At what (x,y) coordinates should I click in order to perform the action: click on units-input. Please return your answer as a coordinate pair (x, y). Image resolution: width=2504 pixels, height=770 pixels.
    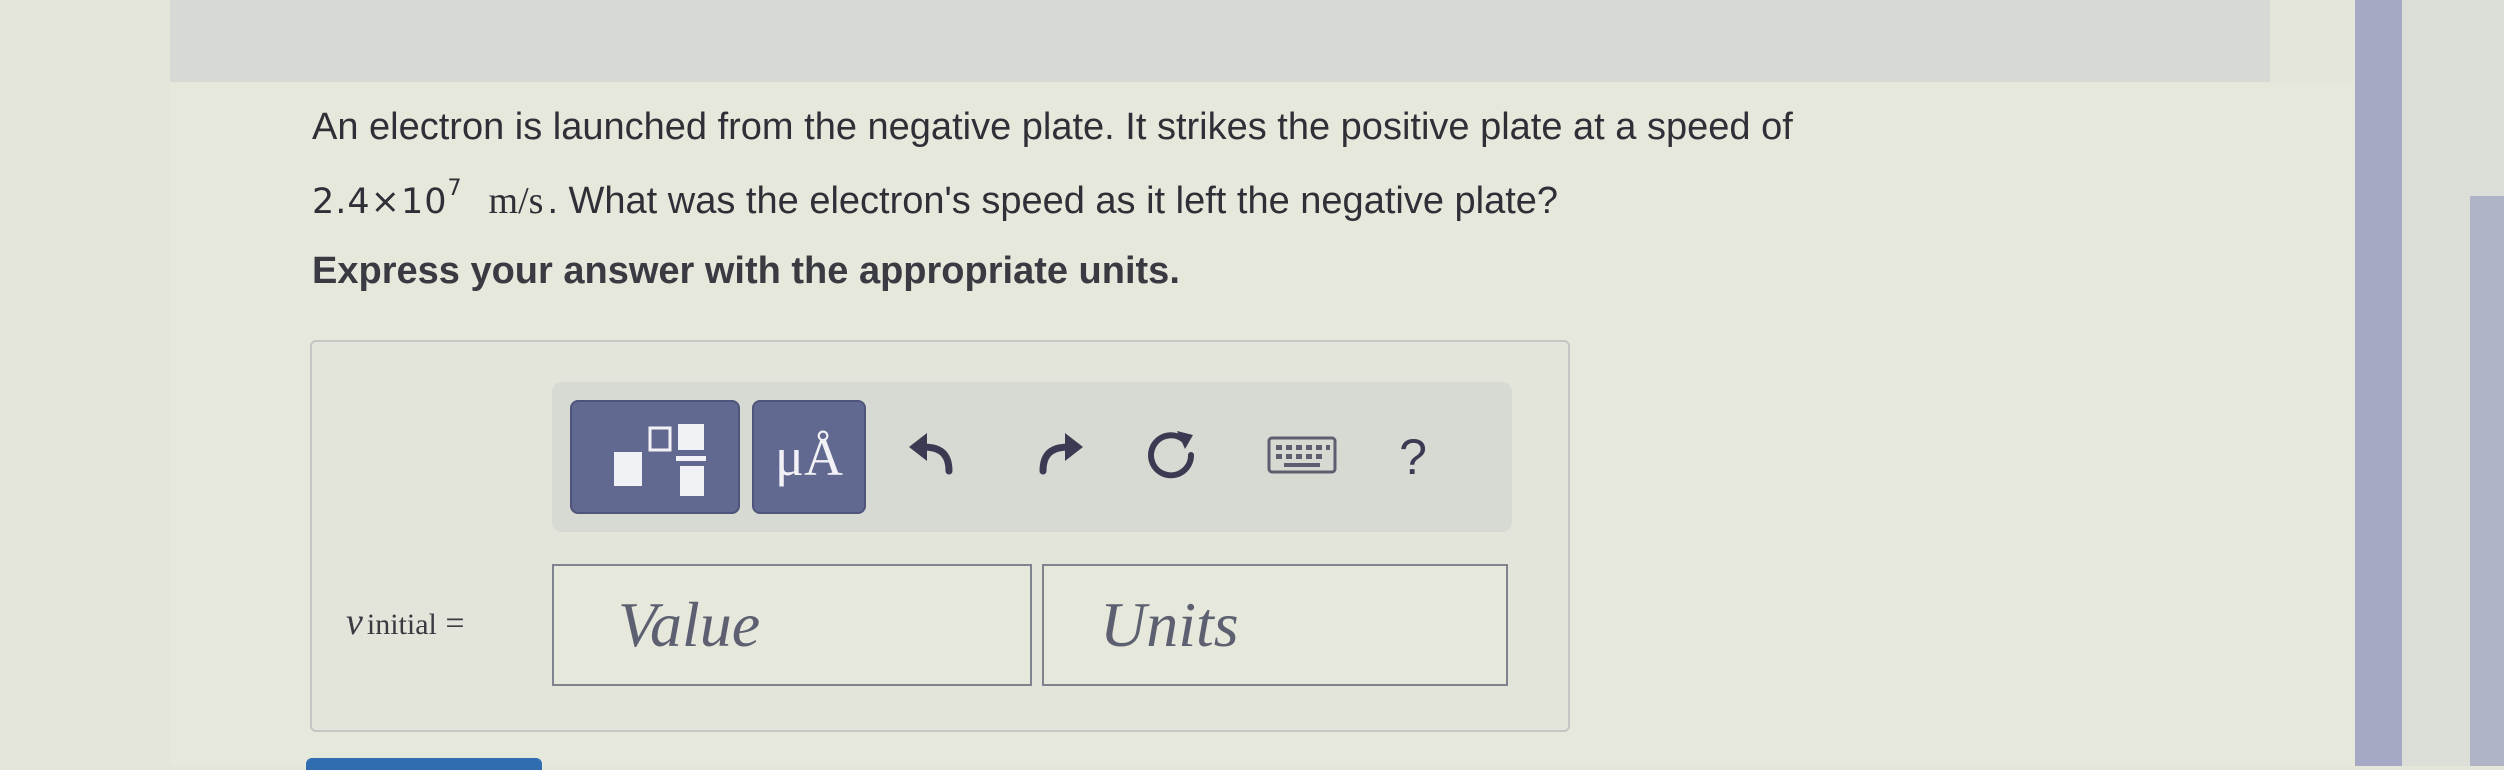
    Looking at the image, I should click on (1275, 625).